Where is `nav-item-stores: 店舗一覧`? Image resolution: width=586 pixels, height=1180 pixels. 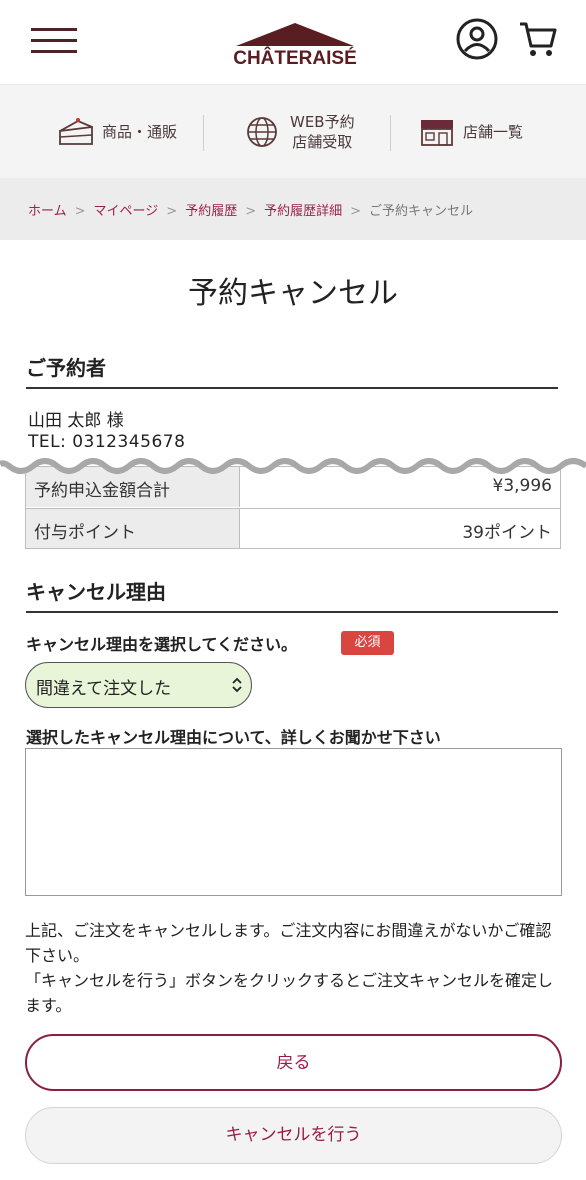 nav-item-stores: 店舗一覧 is located at coordinates (471, 132).